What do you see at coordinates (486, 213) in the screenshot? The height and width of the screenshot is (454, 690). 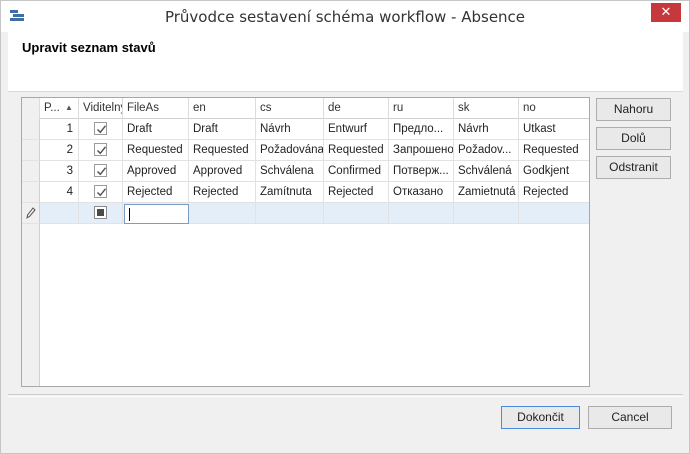 I see `sk-cell` at bounding box center [486, 213].